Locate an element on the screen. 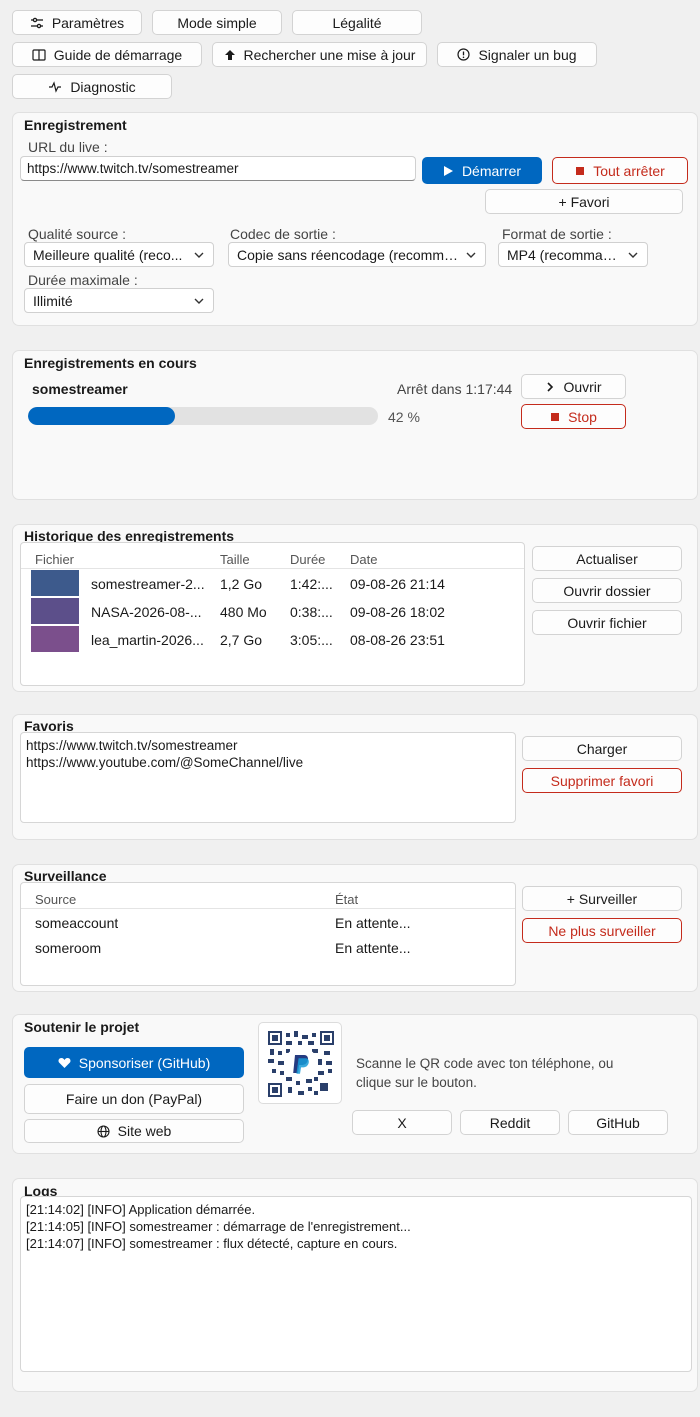 The image size is (700, 1417). open-folder-button: Ouvrir dossier is located at coordinates (607, 590).